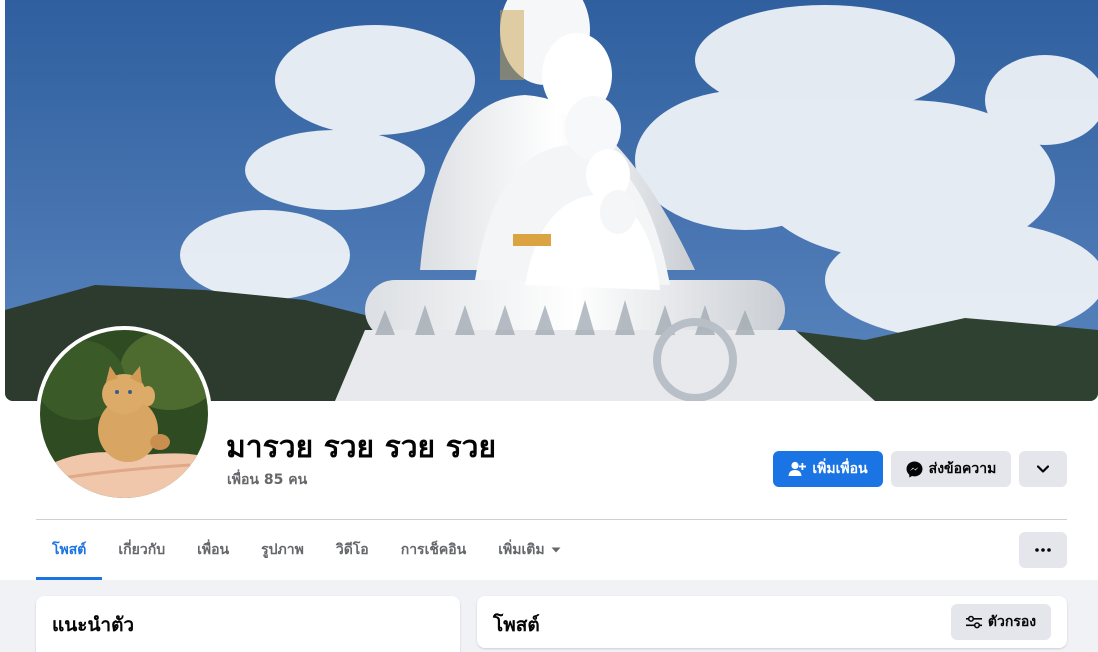 The width and height of the screenshot is (1098, 652). I want to click on posts-title: โพสต์, so click(516, 625).